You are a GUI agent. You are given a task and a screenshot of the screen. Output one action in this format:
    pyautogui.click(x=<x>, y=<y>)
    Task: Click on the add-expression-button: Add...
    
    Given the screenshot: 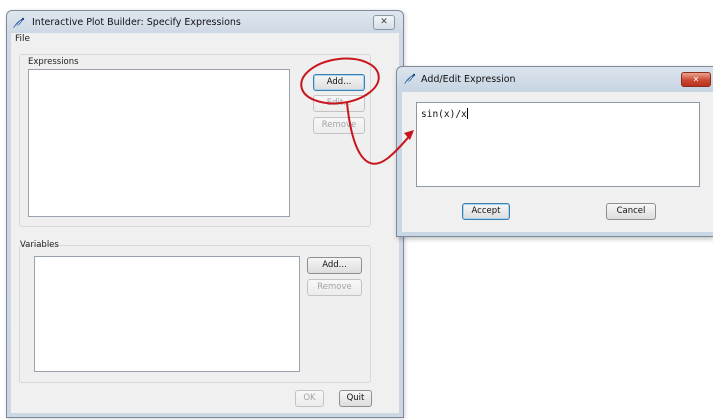 What is the action you would take?
    pyautogui.click(x=339, y=82)
    